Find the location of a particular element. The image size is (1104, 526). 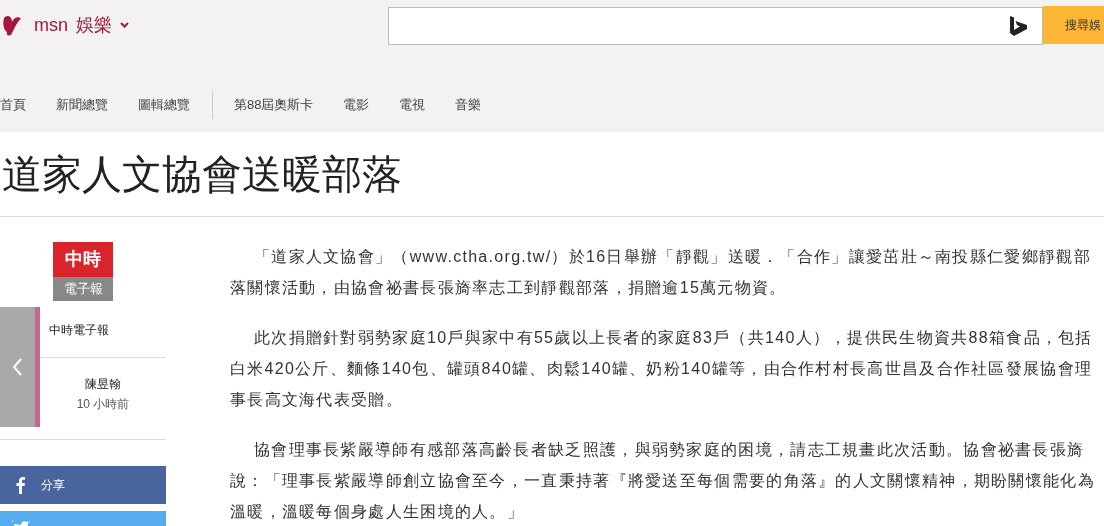

author-name: 陳昱翰 is located at coordinates (103, 384).